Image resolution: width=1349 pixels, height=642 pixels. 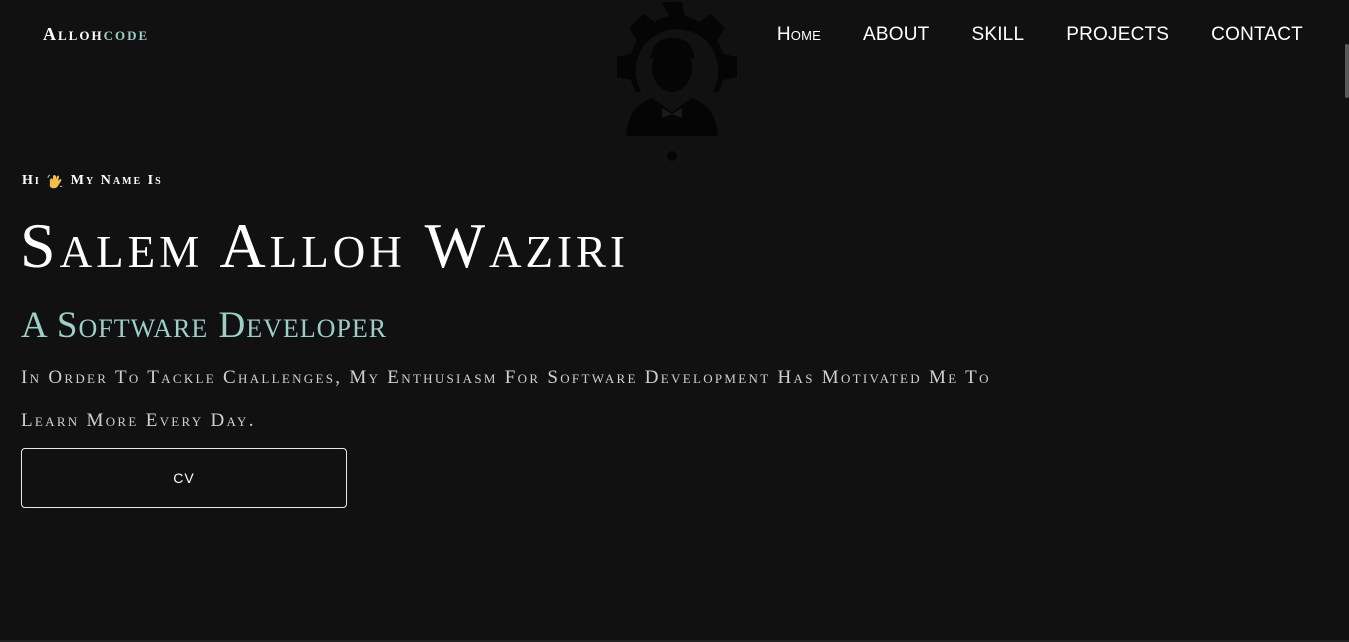 I want to click on hero-role: A Software Developer, so click(x=204, y=325).